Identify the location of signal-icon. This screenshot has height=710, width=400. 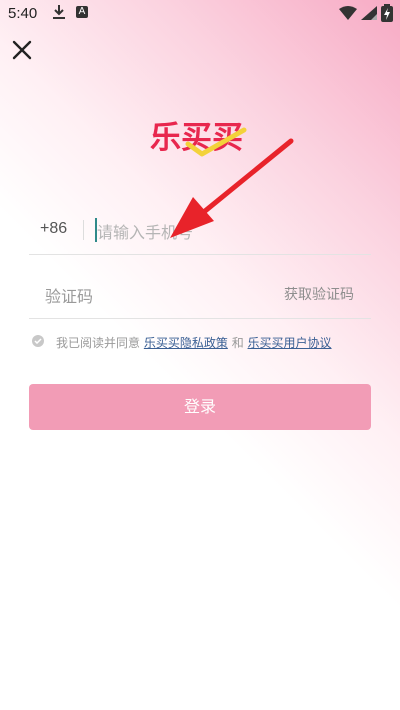
(369, 14).